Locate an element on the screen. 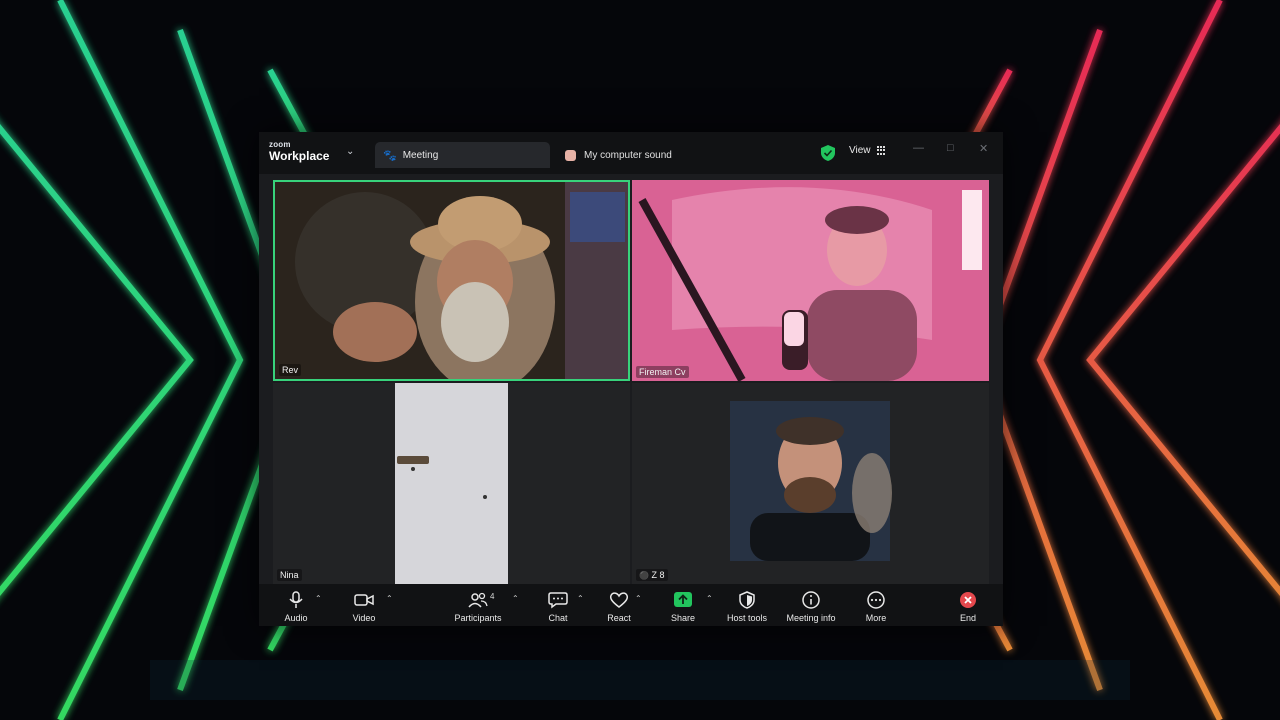 Image resolution: width=1280 pixels, height=720 pixels. participants-label: Participants is located at coordinates (478, 618).